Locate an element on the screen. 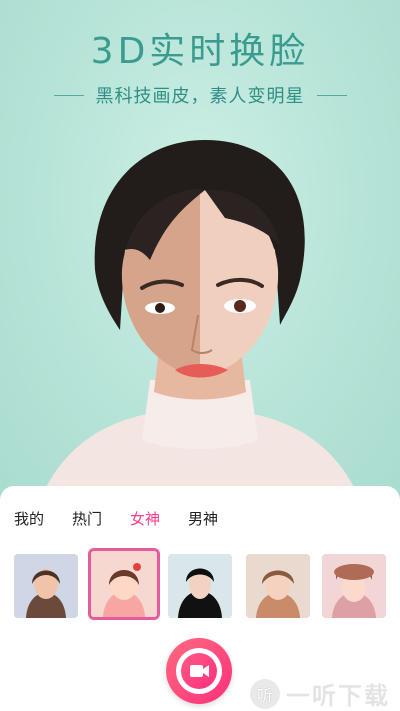 Image resolution: width=400 pixels, height=711 pixels. page-title: 3D实时换脸 is located at coordinates (200, 51).